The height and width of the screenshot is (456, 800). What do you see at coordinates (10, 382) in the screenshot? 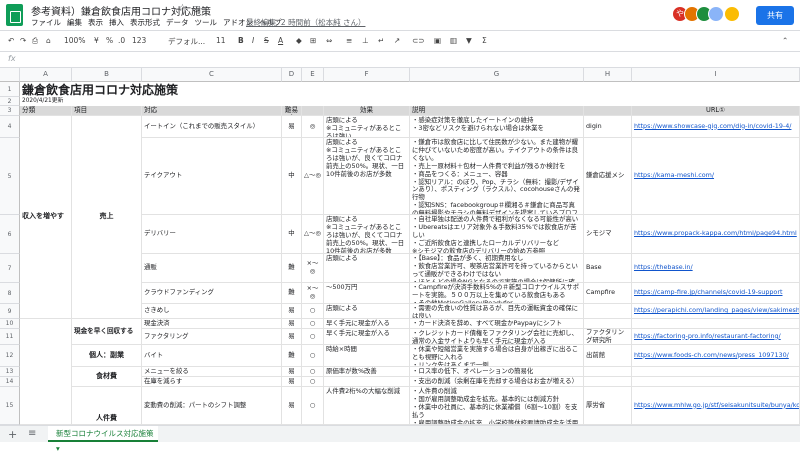
I see `row-header: 14` at bounding box center [10, 382].